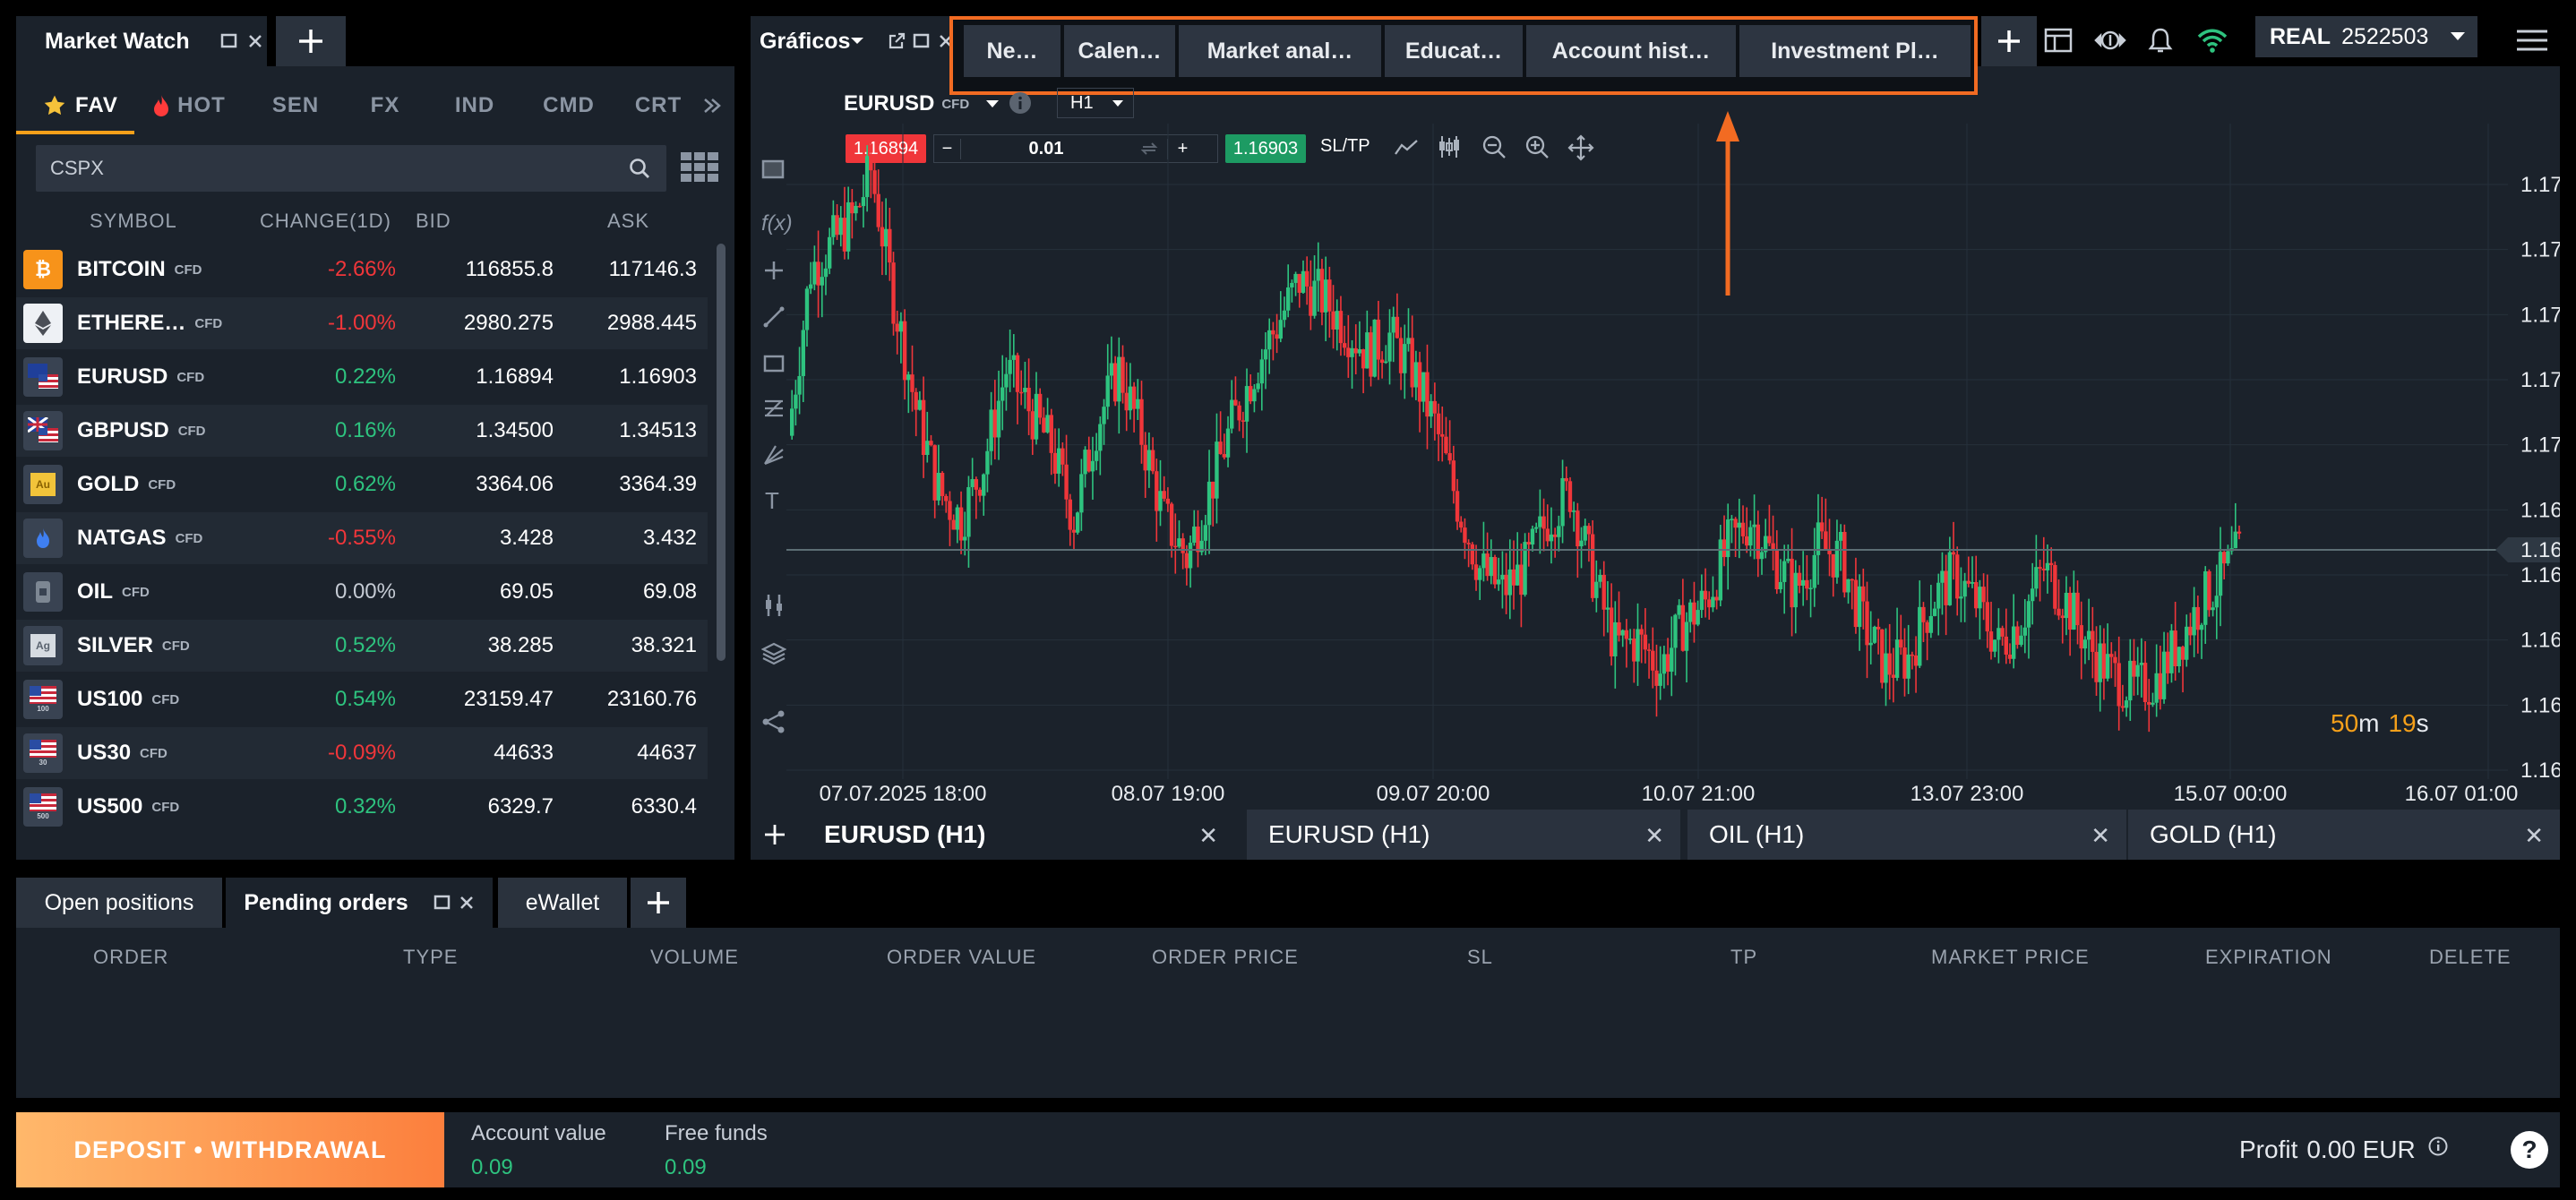 The width and height of the screenshot is (2576, 1200). Describe the element at coordinates (774, 455) in the screenshot. I see `pitchfork-icon` at that location.